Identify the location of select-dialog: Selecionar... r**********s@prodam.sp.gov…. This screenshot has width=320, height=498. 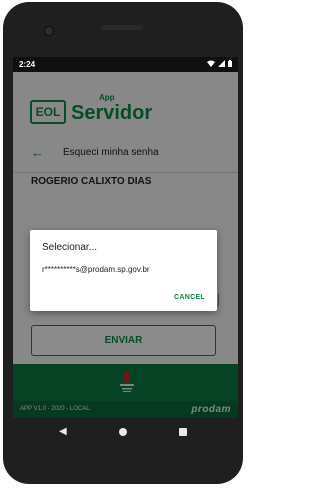
(123, 270).